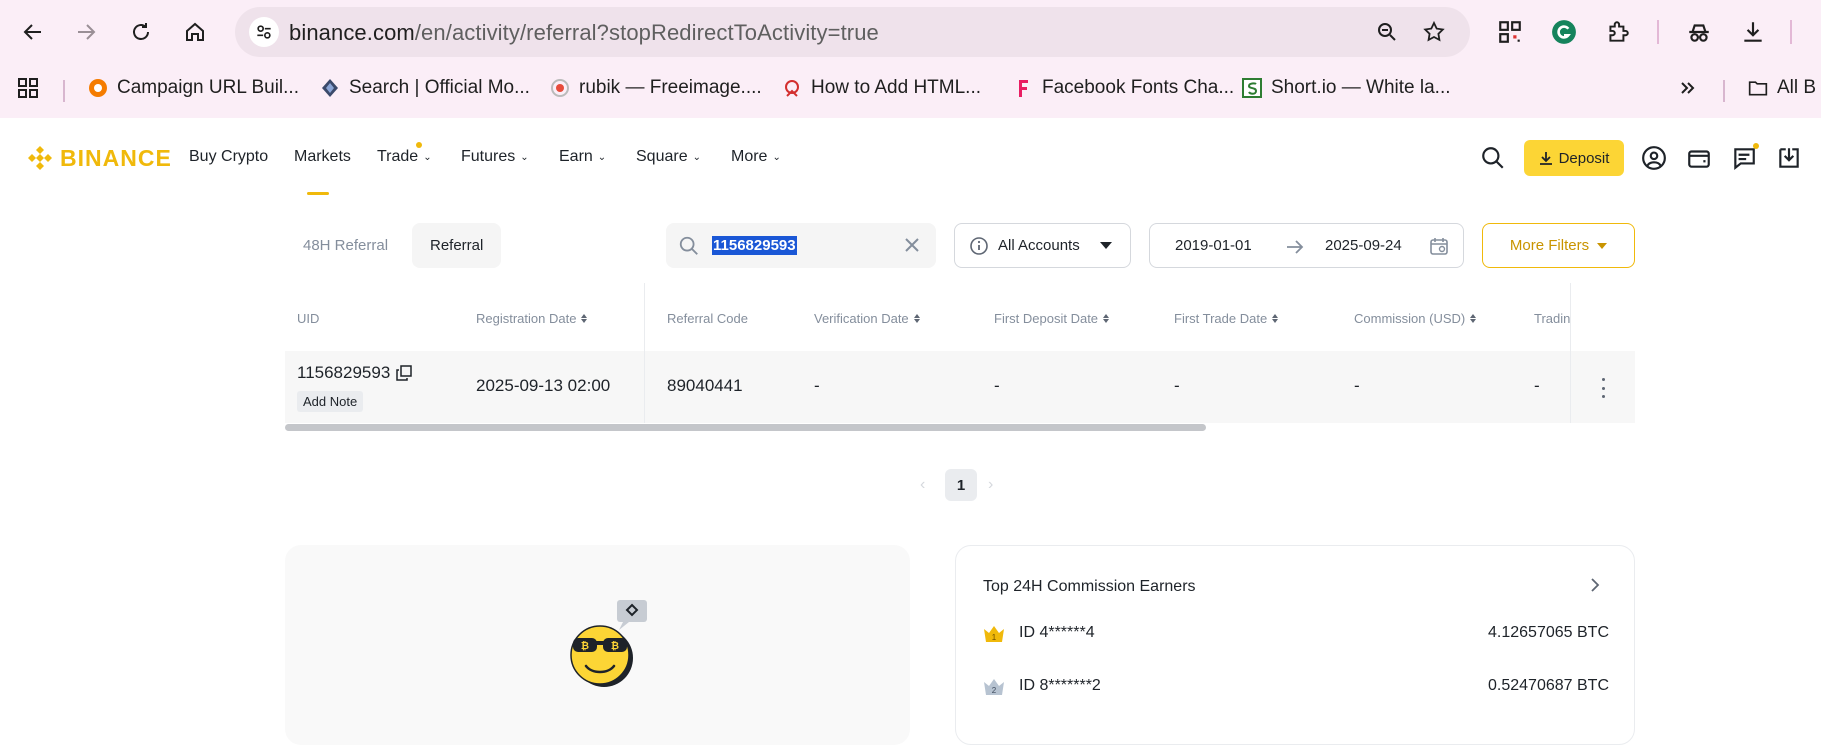 The height and width of the screenshot is (745, 1821). I want to click on more-vertical-icon, so click(1603, 388).